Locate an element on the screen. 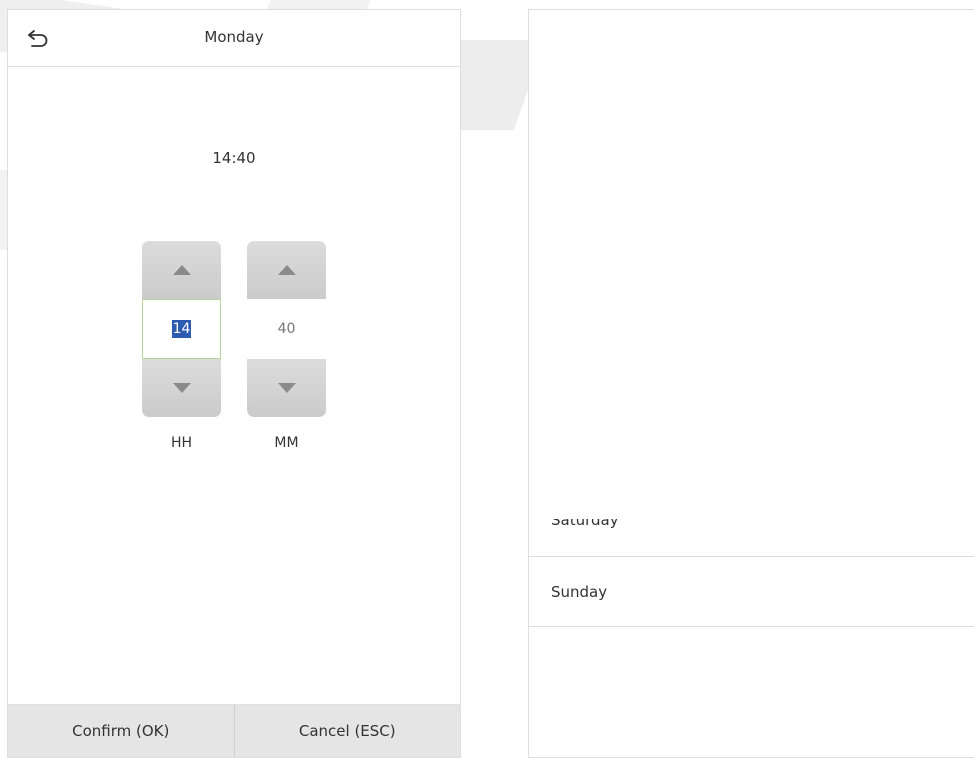 The width and height of the screenshot is (974, 758). cancel-button: Cancel (ESC) is located at coordinates (347, 731).